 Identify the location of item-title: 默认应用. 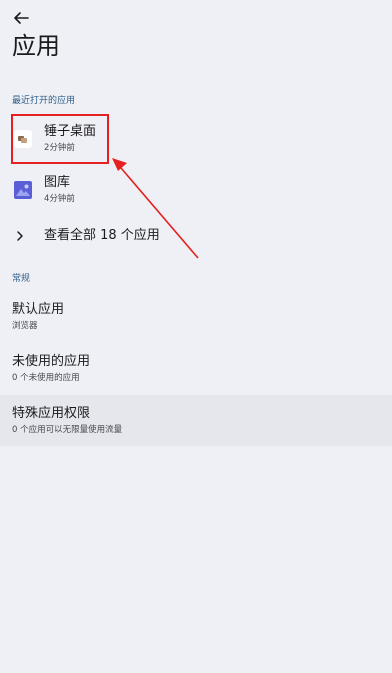
(38, 309).